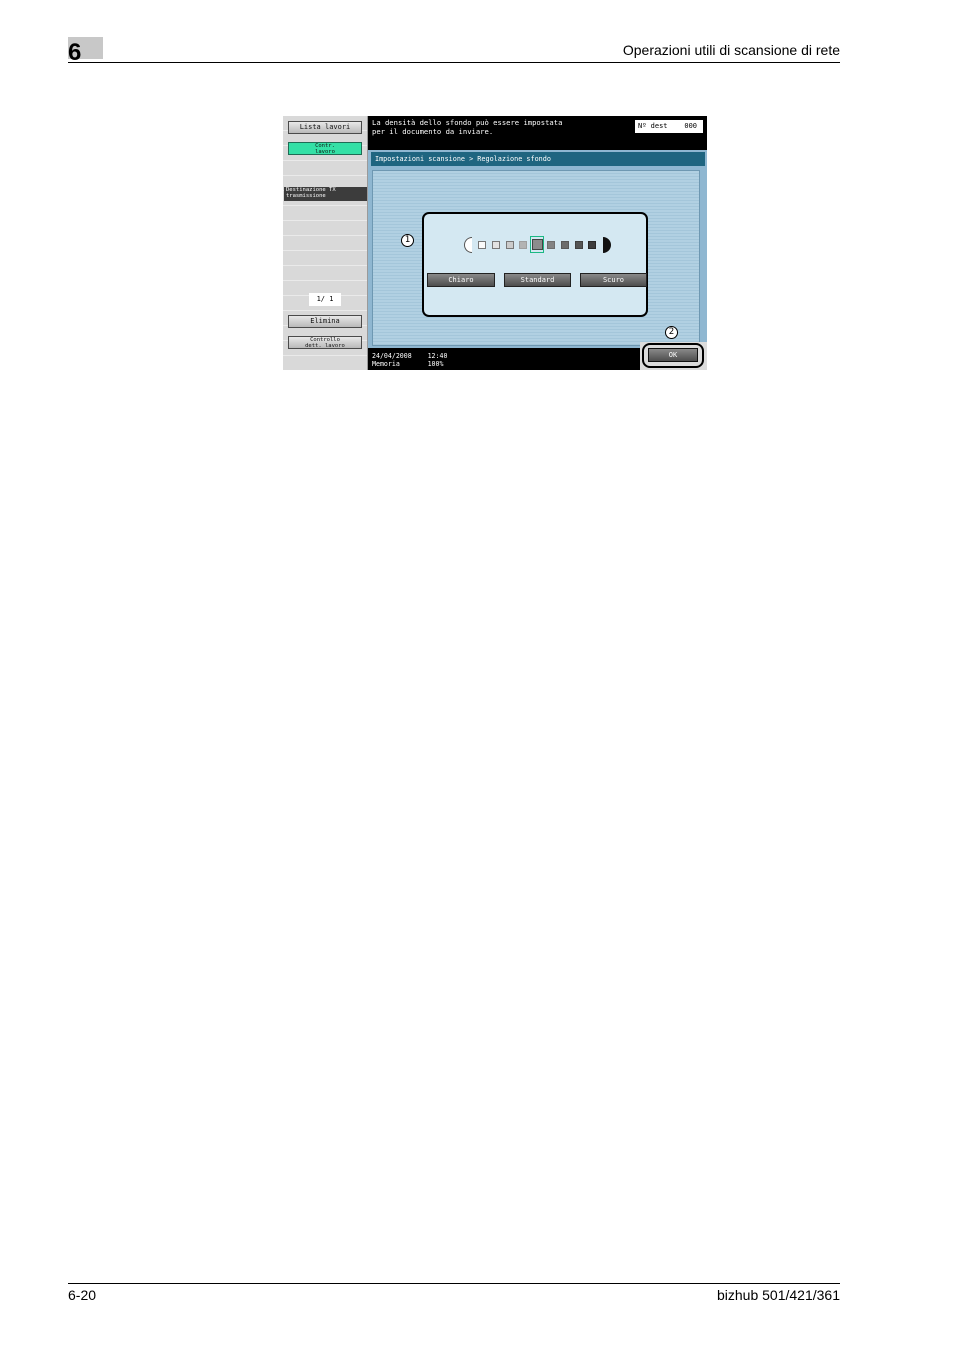  I want to click on delete-button: Elimina, so click(325, 321).